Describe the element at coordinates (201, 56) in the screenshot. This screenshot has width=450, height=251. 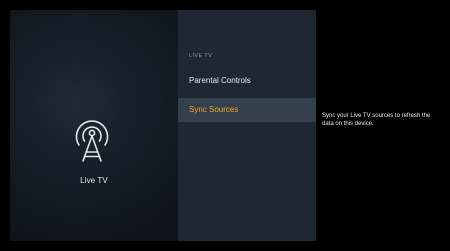
I see `menu-section-header: LIVE TV` at that location.